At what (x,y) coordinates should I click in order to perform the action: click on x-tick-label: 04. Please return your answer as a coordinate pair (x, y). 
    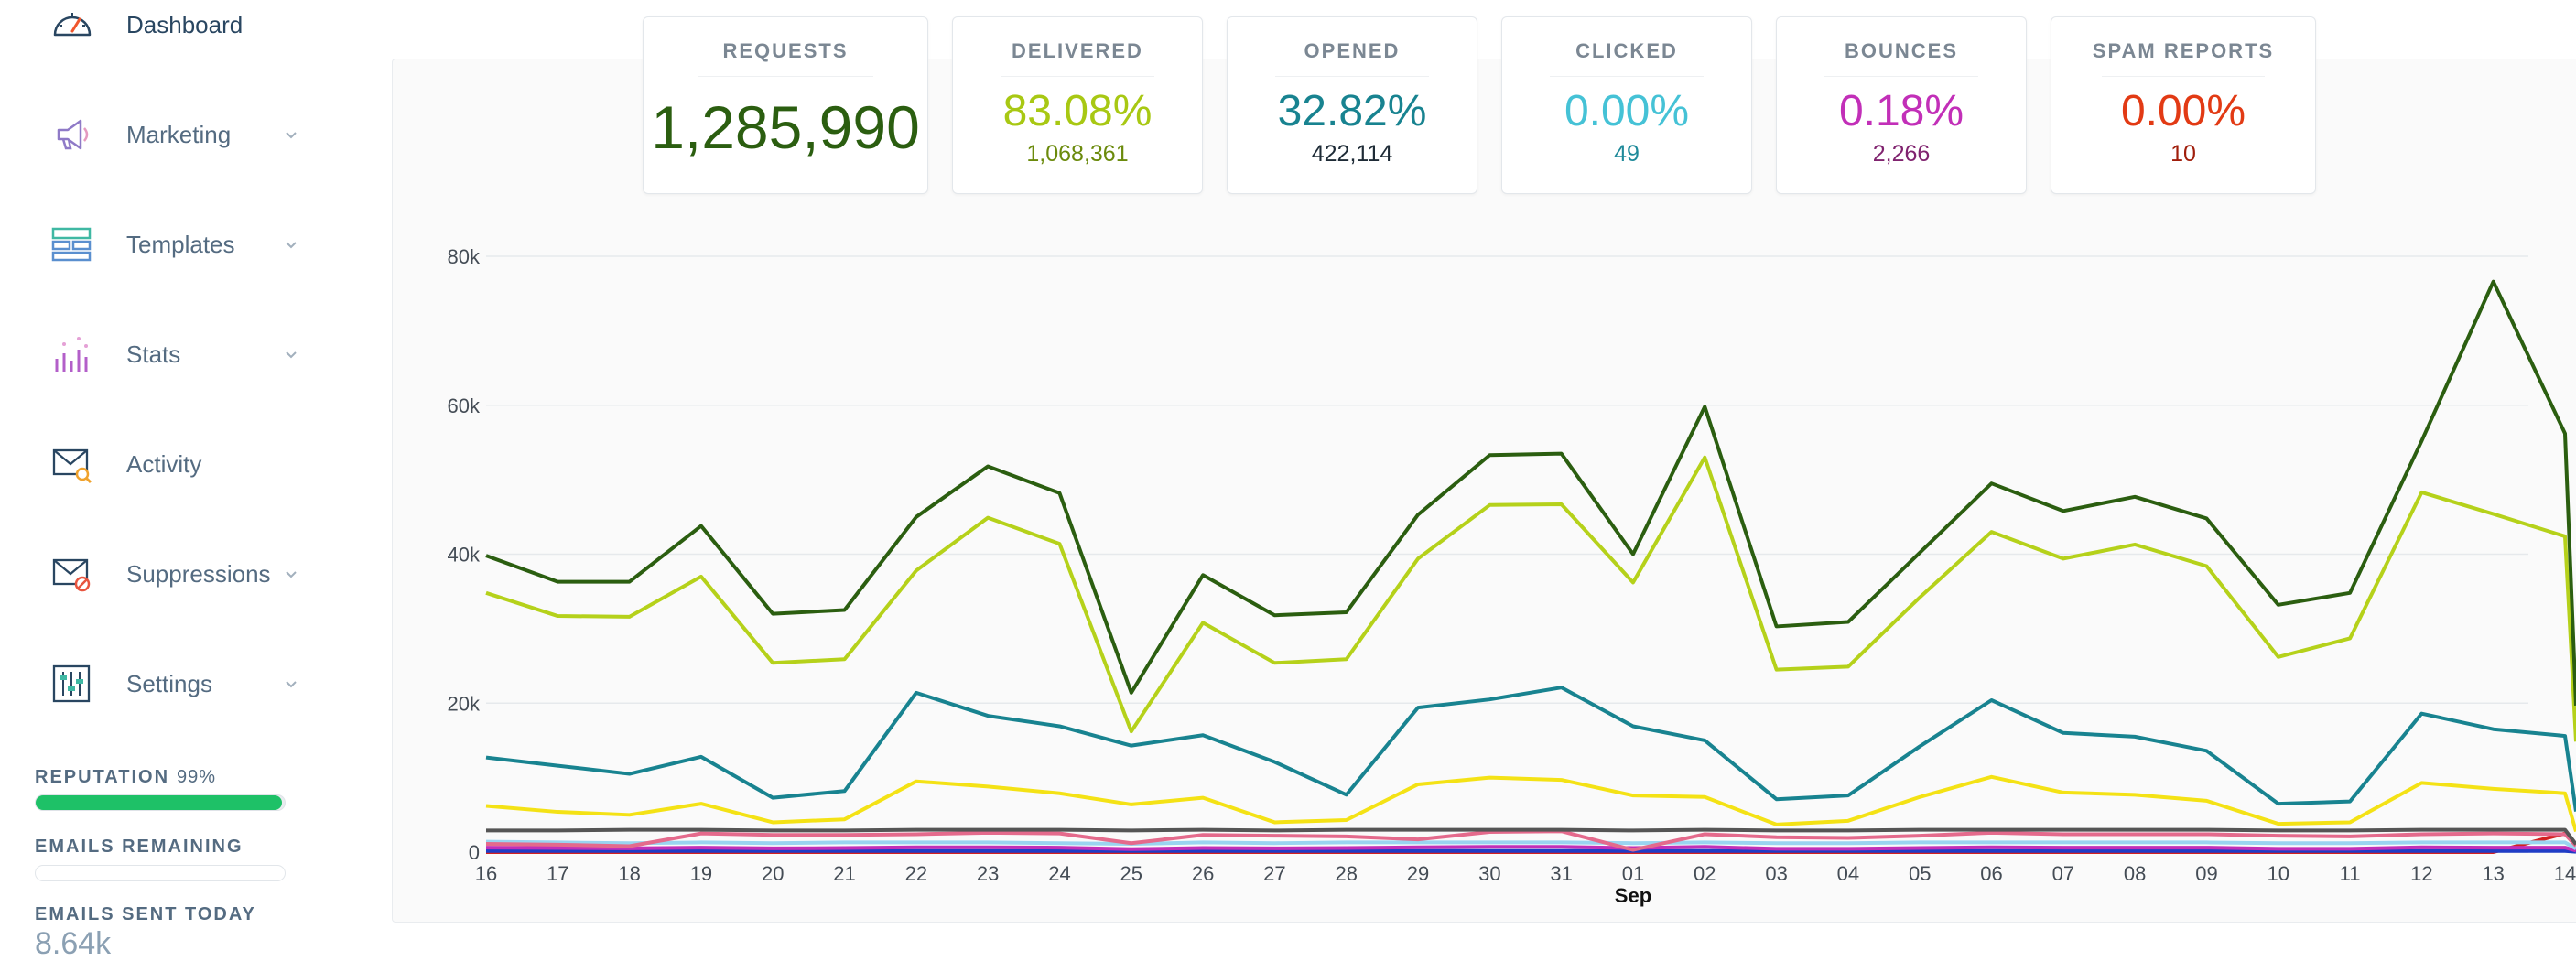
    Looking at the image, I should click on (1848, 873).